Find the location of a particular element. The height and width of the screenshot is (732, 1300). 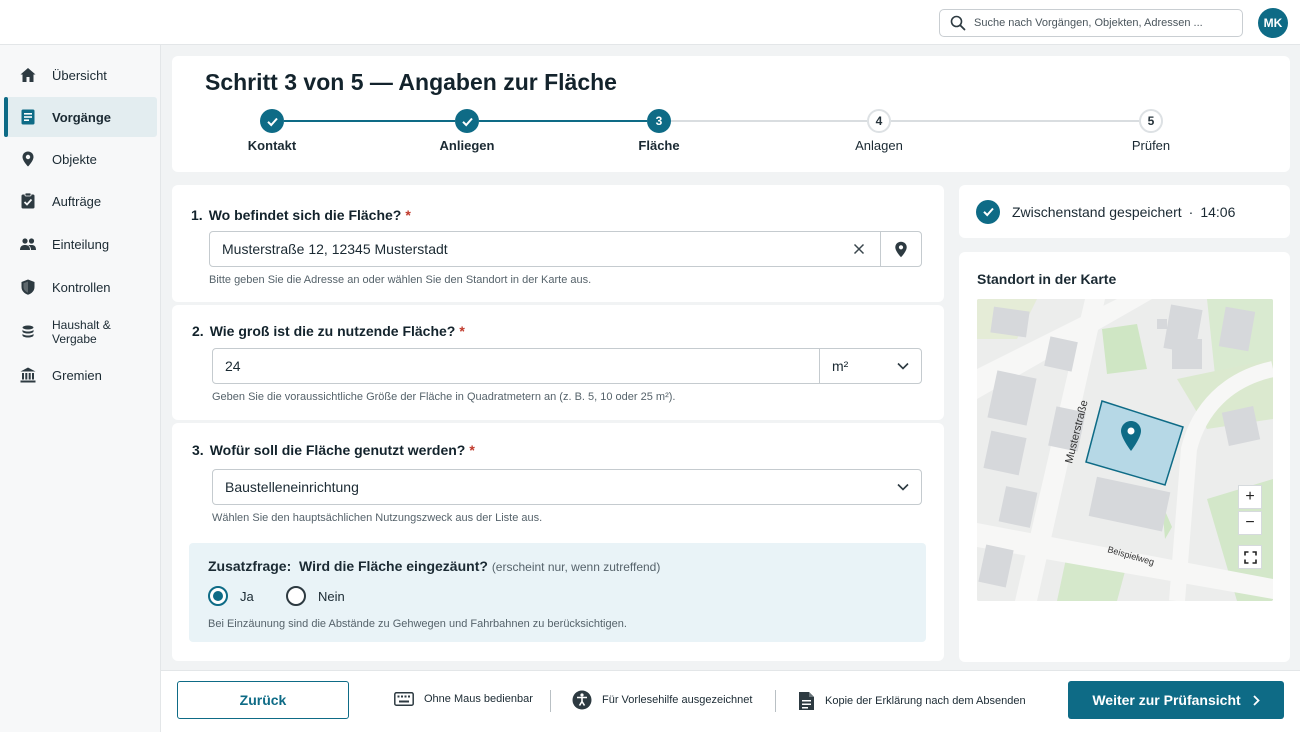

sidebar-item-objekte: Objekte is located at coordinates (80, 159).